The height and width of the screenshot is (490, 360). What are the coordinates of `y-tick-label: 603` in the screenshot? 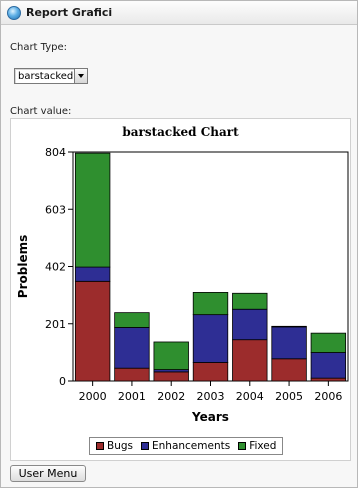 It's located at (55, 209).